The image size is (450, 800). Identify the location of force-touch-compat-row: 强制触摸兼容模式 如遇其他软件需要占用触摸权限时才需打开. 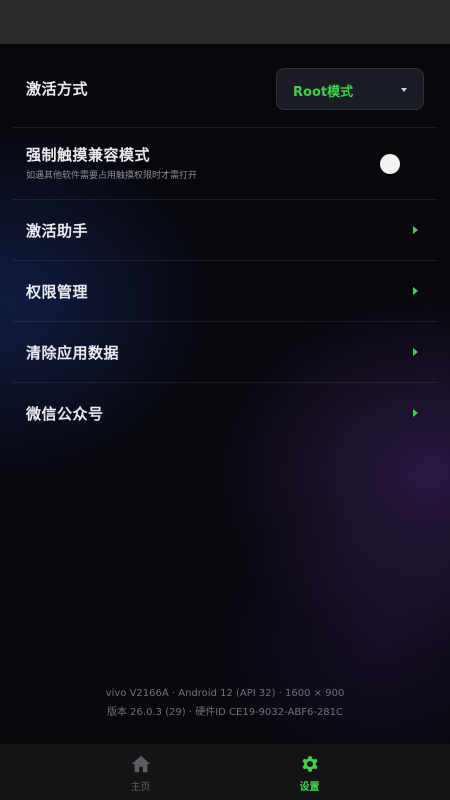
(225, 164).